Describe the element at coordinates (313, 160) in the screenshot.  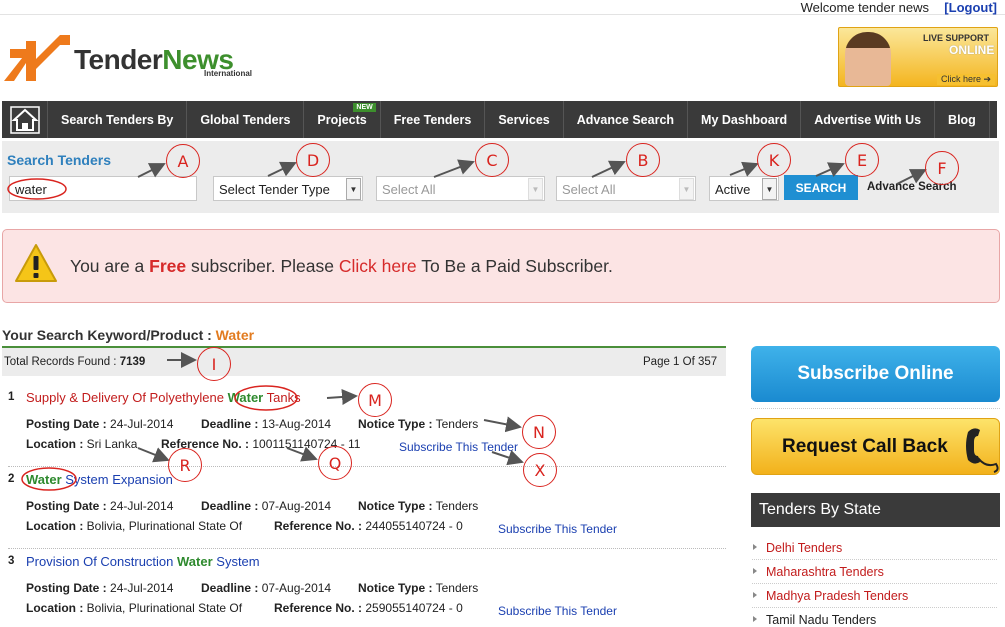
I see `annotation-marker: D` at that location.